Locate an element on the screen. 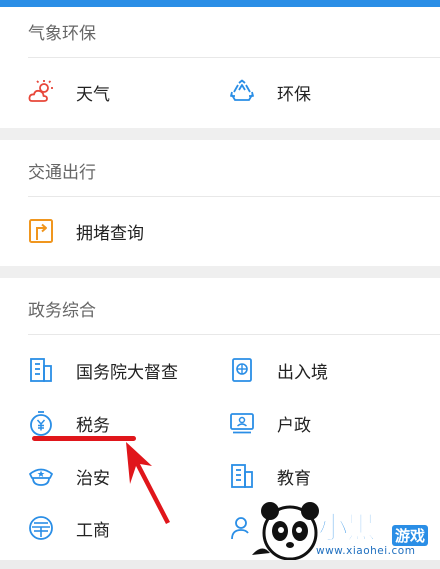 This screenshot has height=569, width=440. menu-item-state-council-inspection: 国务院大督查 is located at coordinates (103, 370).